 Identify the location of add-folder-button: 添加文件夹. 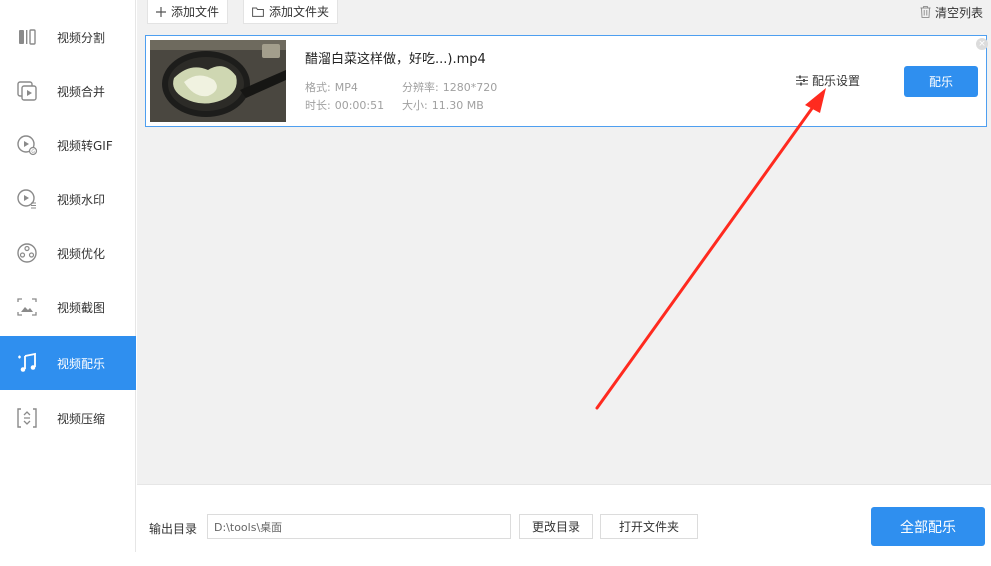
(291, 12).